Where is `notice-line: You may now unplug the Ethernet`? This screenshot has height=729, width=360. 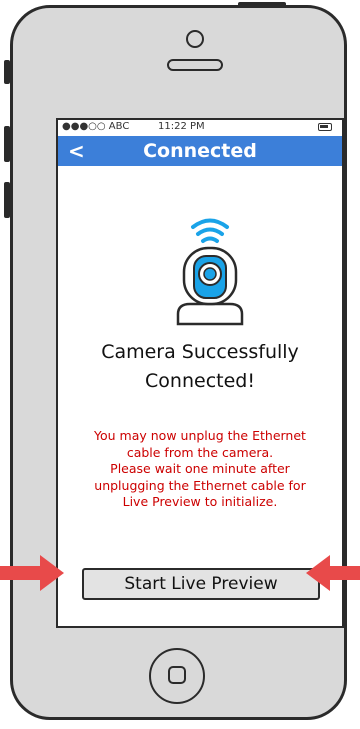 notice-line: You may now unplug the Ethernet is located at coordinates (200, 435).